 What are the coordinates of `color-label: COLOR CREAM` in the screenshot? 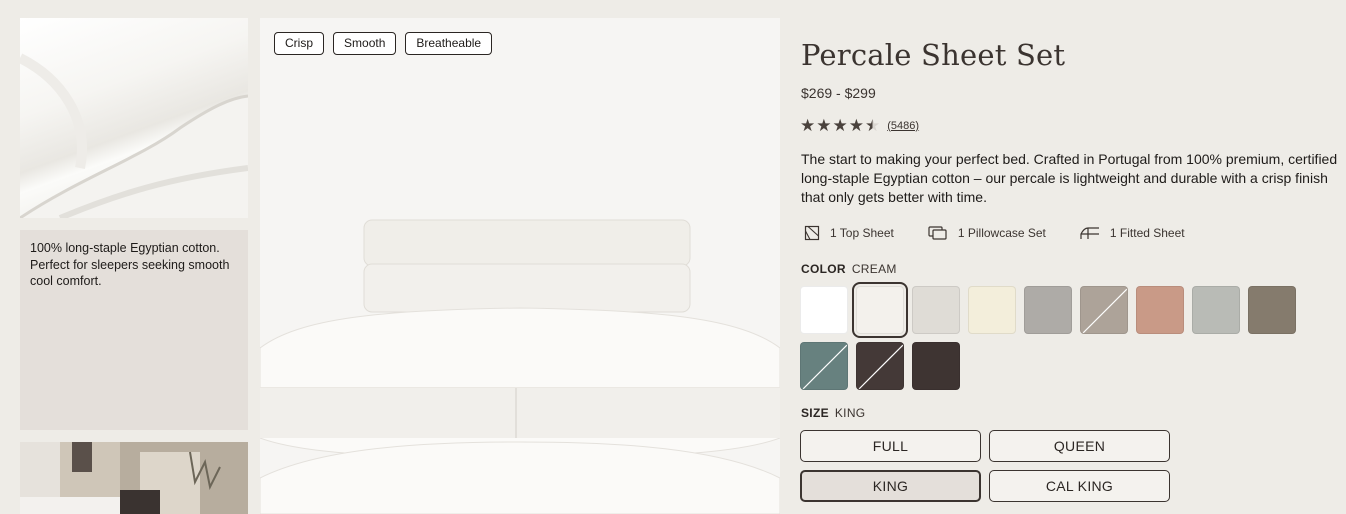 It's located at (849, 269).